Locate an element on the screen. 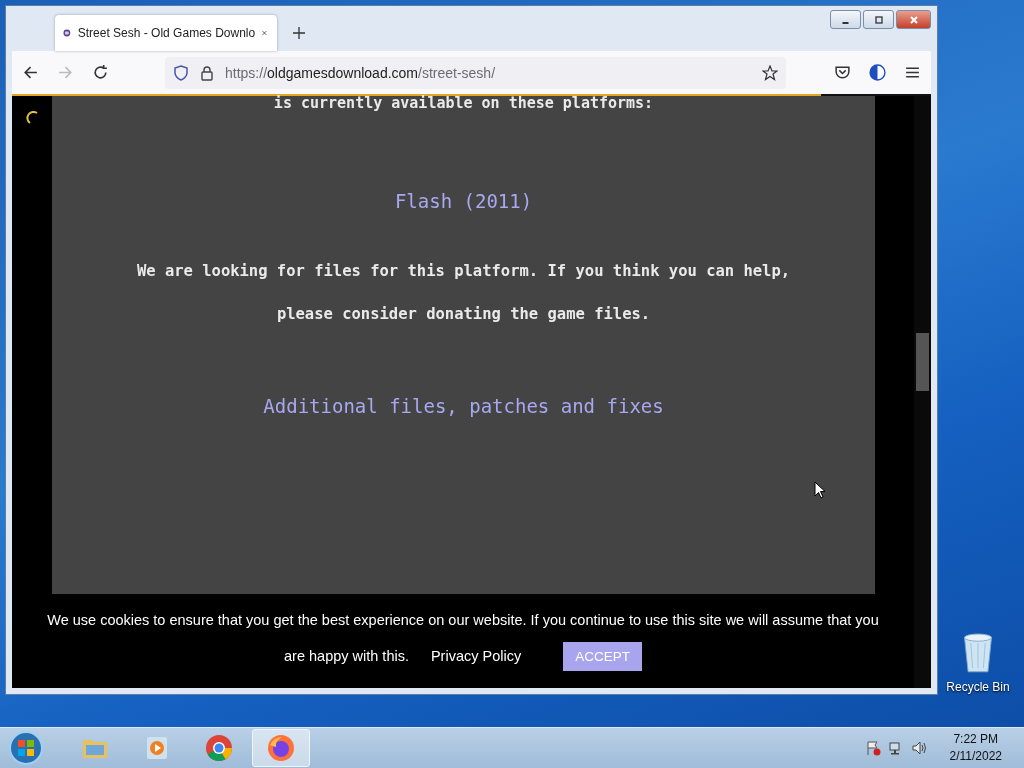 This screenshot has height=768, width=1024. back-icon is located at coordinates (30, 72).